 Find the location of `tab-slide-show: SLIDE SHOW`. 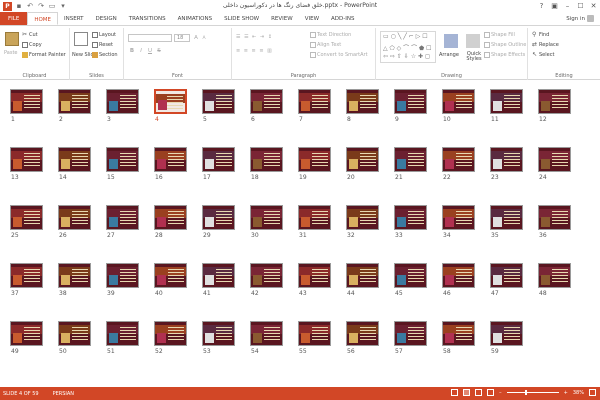

tab-slide-show: SLIDE SHOW is located at coordinates (241, 18).